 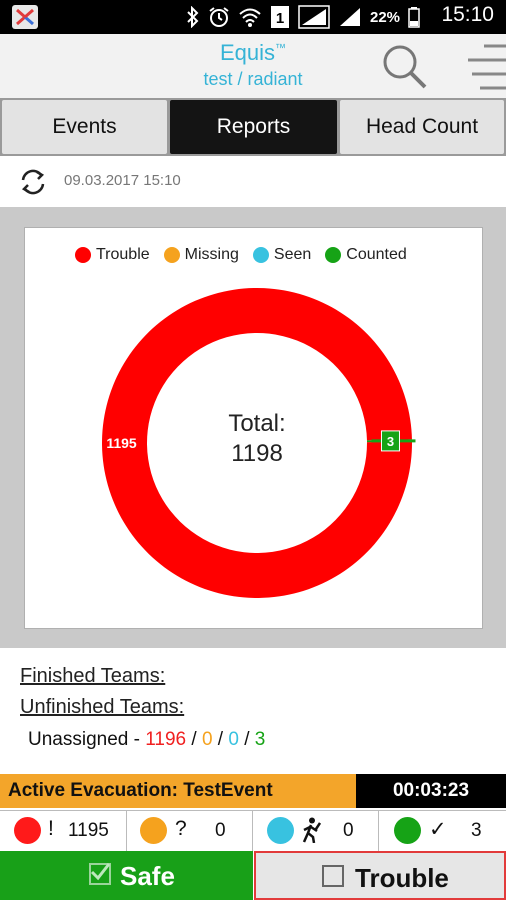 I want to click on last-updated-time: 09.03.2017 15:10, so click(x=122, y=180).